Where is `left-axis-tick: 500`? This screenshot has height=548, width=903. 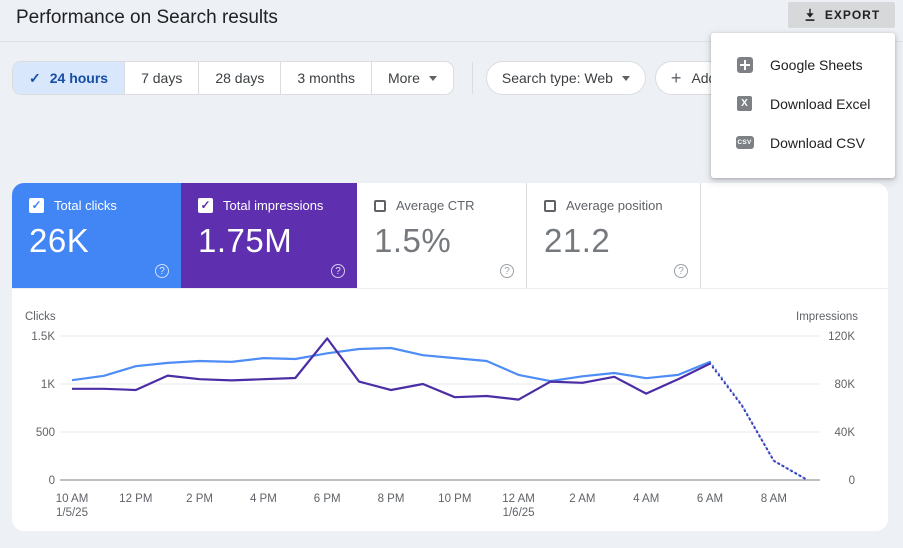
left-axis-tick: 500 is located at coordinates (45, 433).